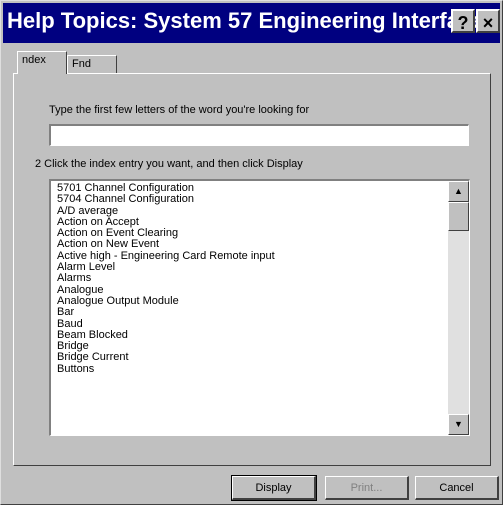  What do you see at coordinates (250, 188) in the screenshot?
I see `list-item: 5701 Channel Configuration` at bounding box center [250, 188].